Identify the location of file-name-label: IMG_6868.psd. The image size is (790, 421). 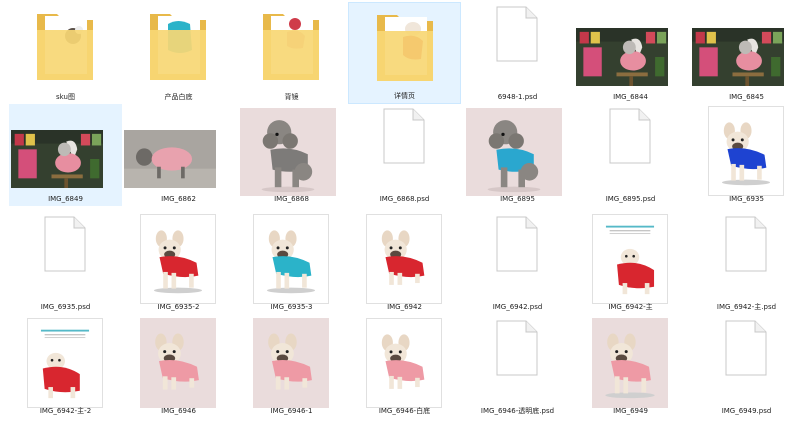
(404, 199).